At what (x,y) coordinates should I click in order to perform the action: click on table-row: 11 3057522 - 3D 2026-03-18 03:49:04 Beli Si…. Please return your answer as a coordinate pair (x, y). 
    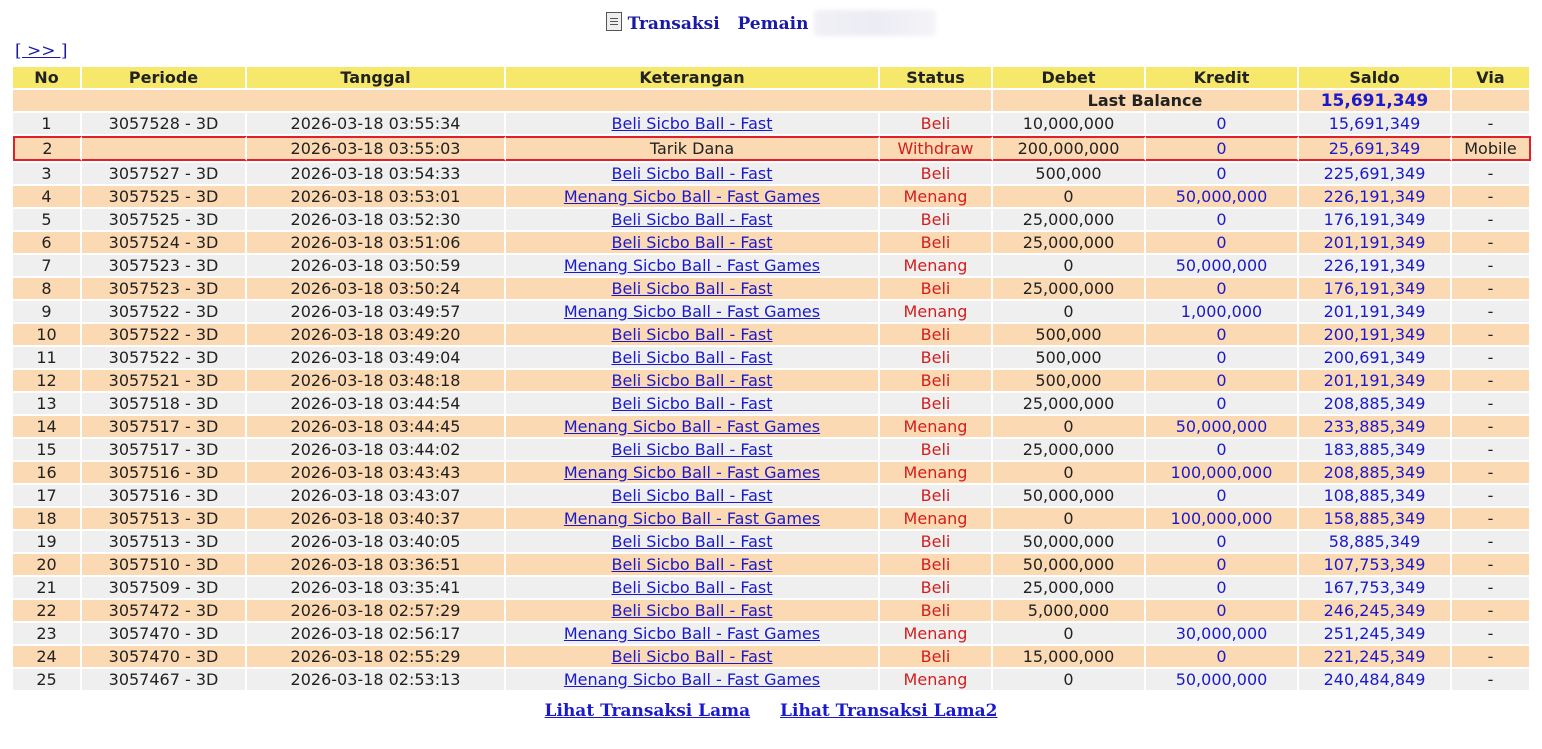
    Looking at the image, I should click on (772, 357).